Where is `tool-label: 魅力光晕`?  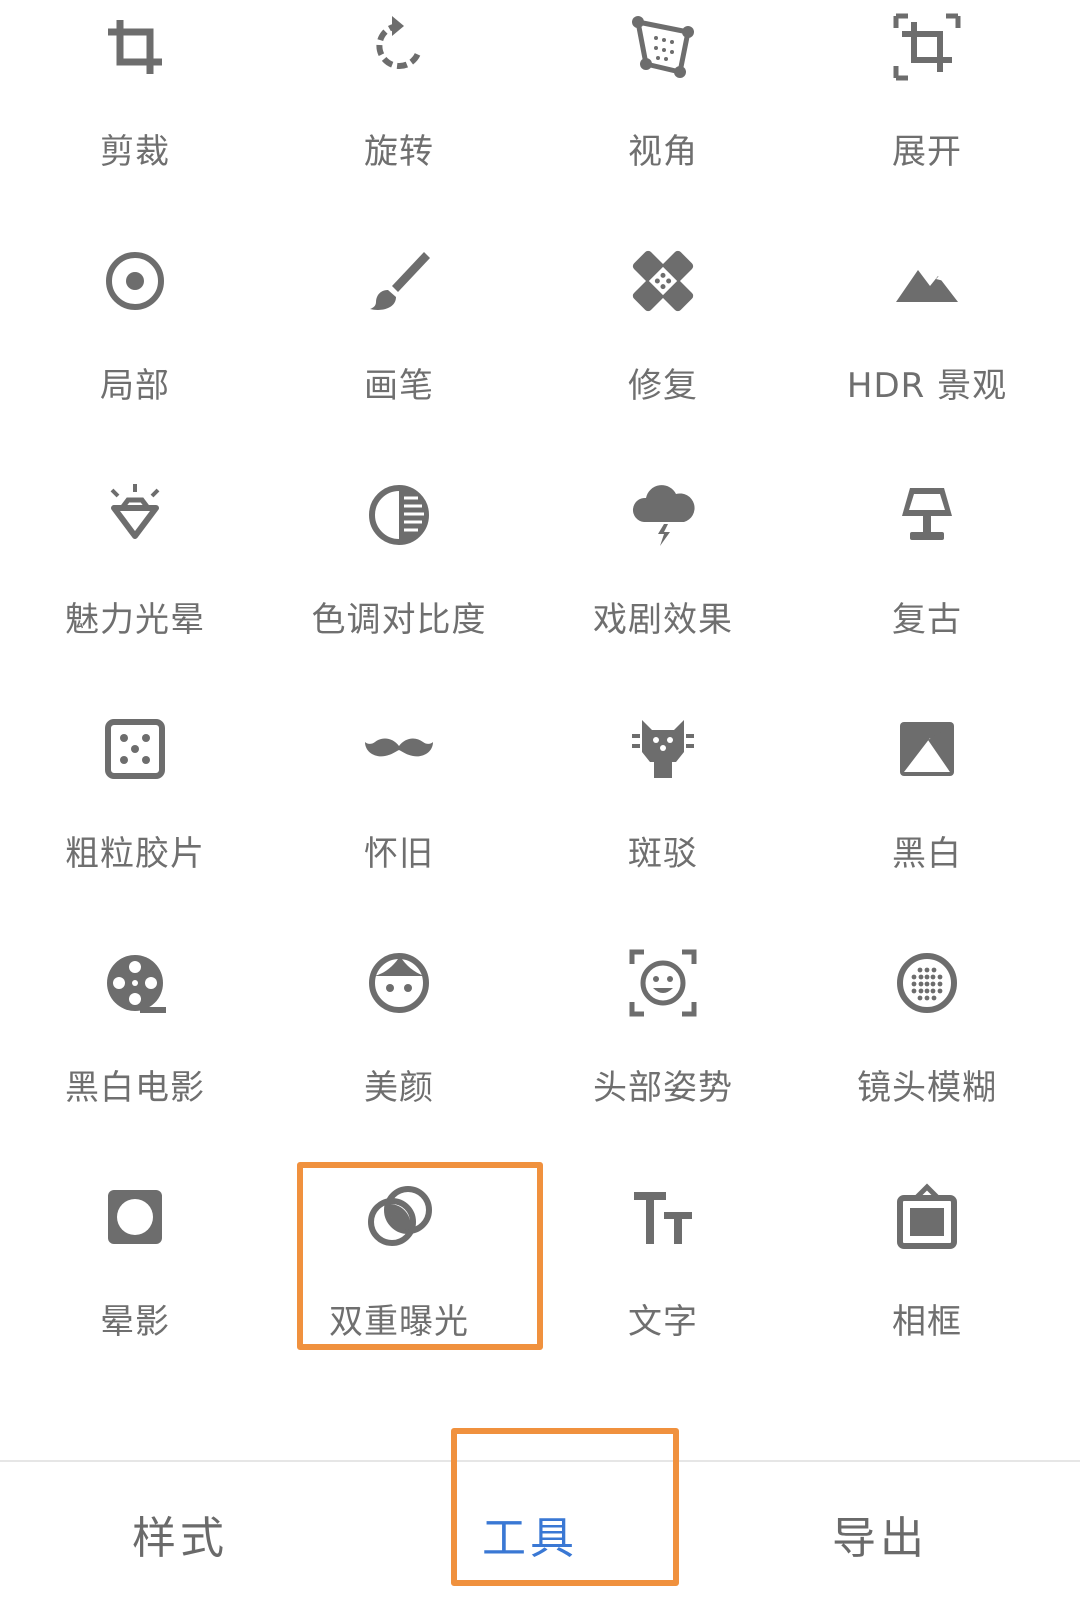 tool-label: 魅力光晕 is located at coordinates (135, 620).